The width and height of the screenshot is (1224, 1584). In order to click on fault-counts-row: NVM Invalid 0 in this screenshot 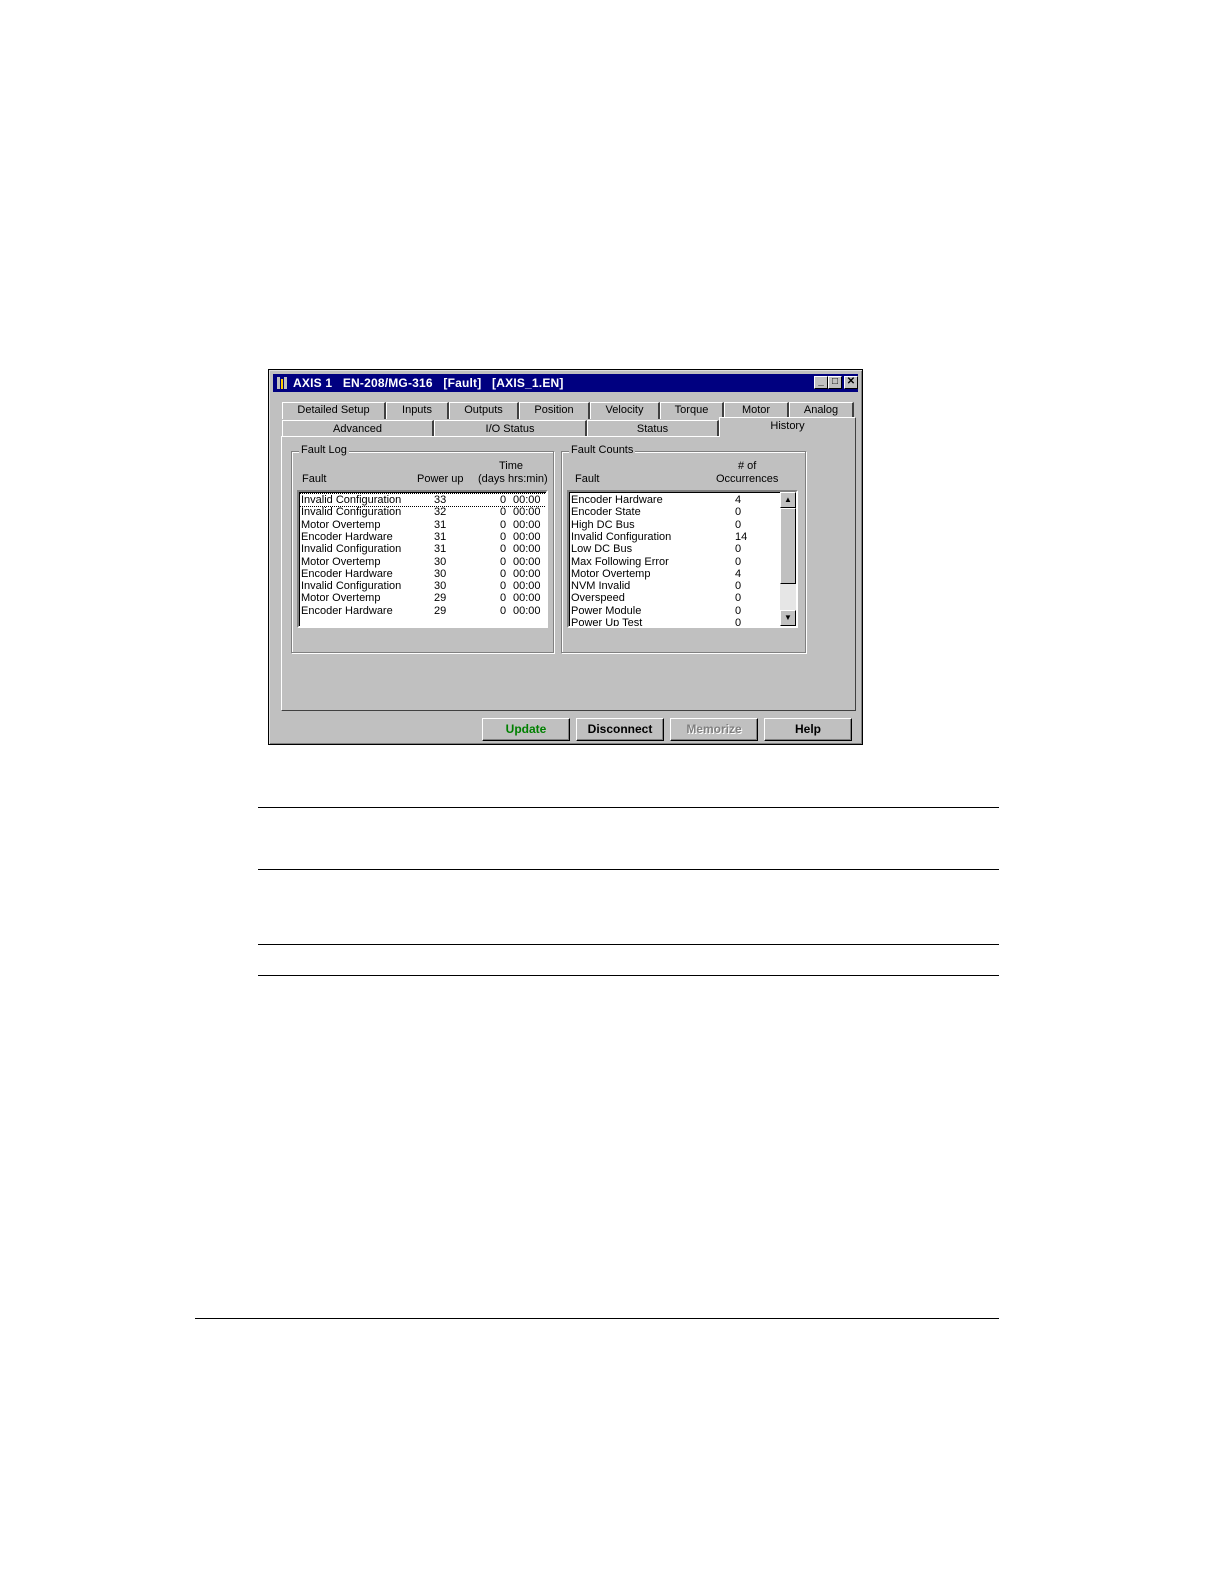, I will do `click(674, 586)`.